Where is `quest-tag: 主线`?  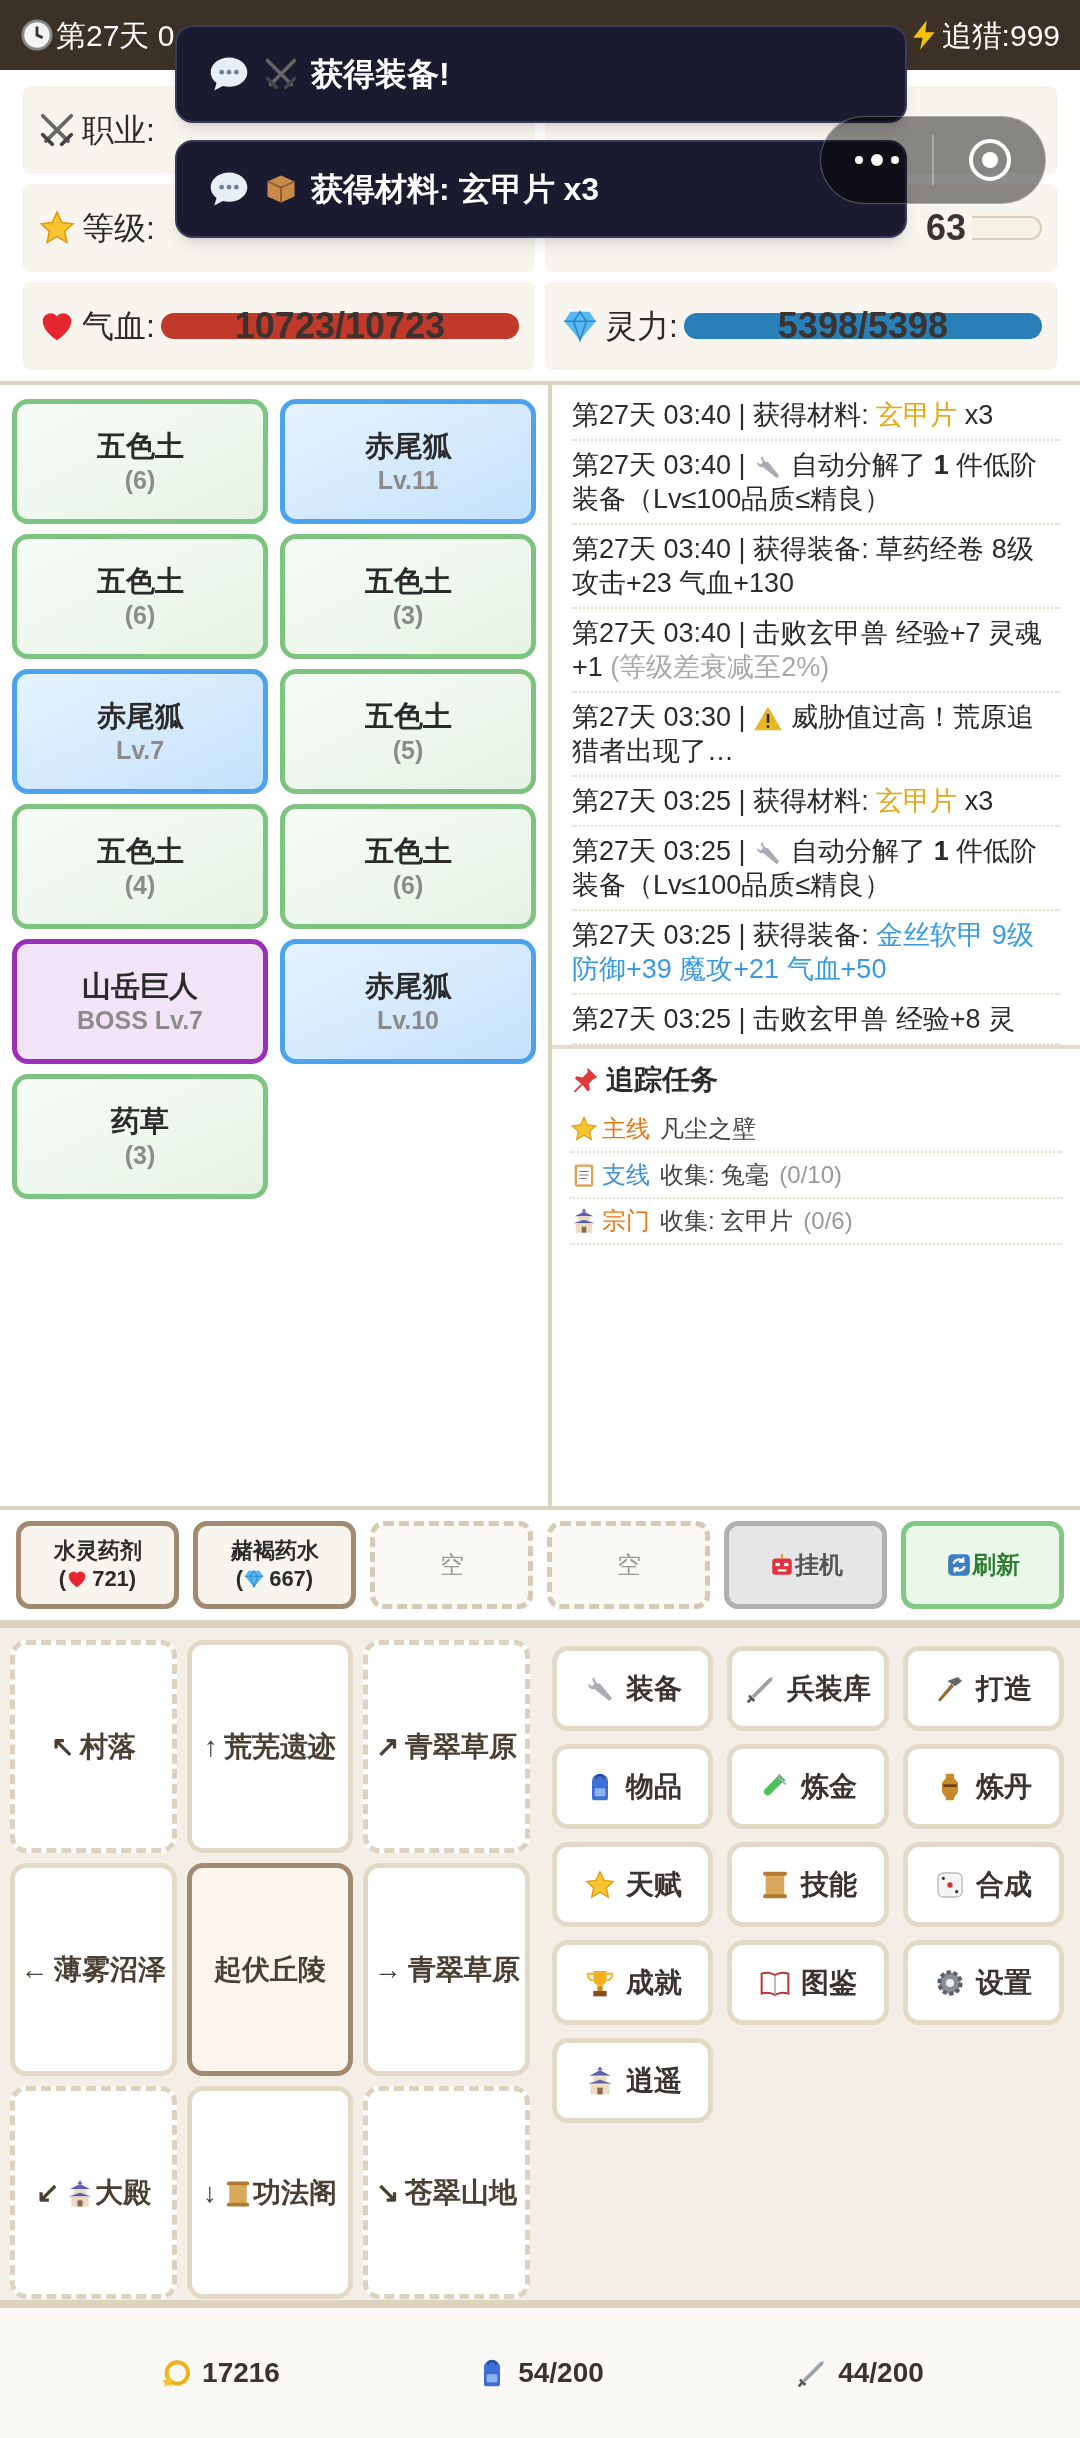 quest-tag: 主线 is located at coordinates (626, 1129).